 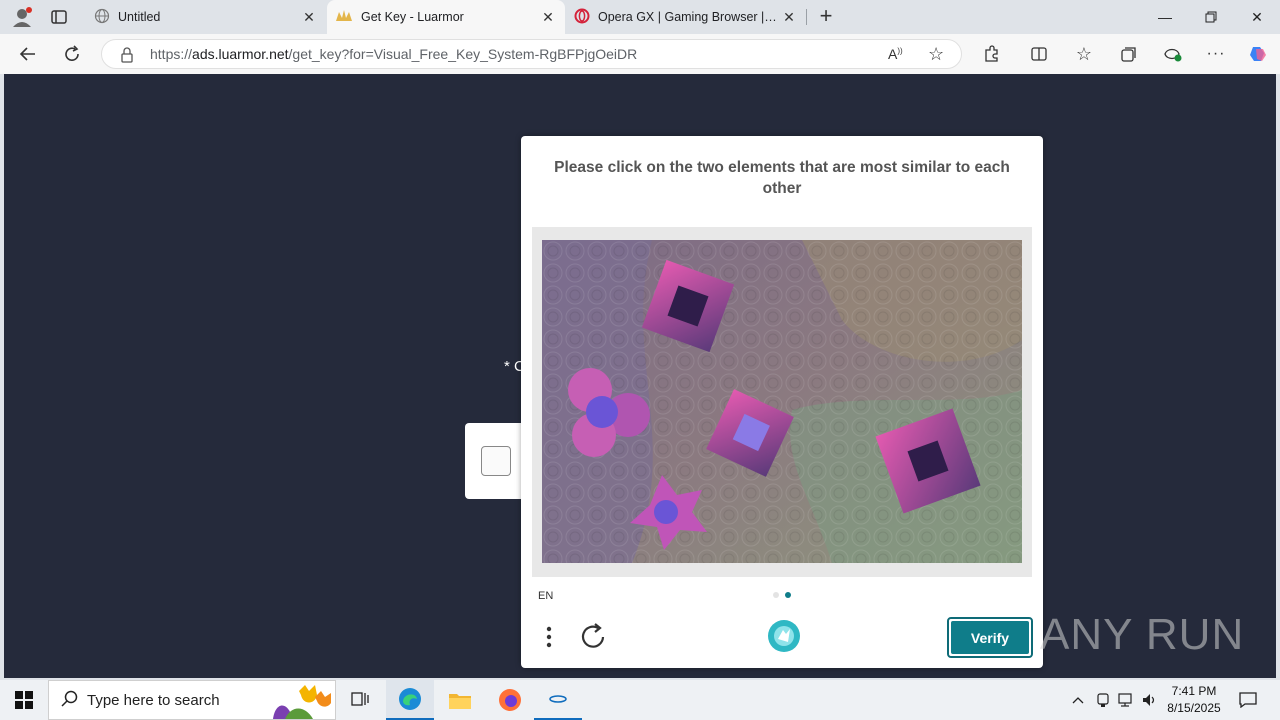 I want to click on taskbar-search: Type here to search, so click(x=192, y=700).